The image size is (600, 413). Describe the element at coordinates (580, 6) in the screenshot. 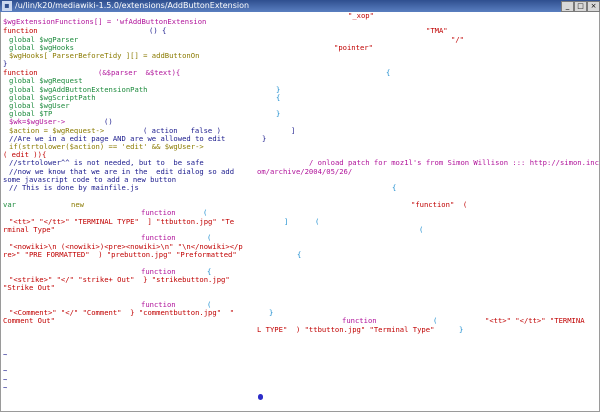

I see `maximize-button: □` at that location.